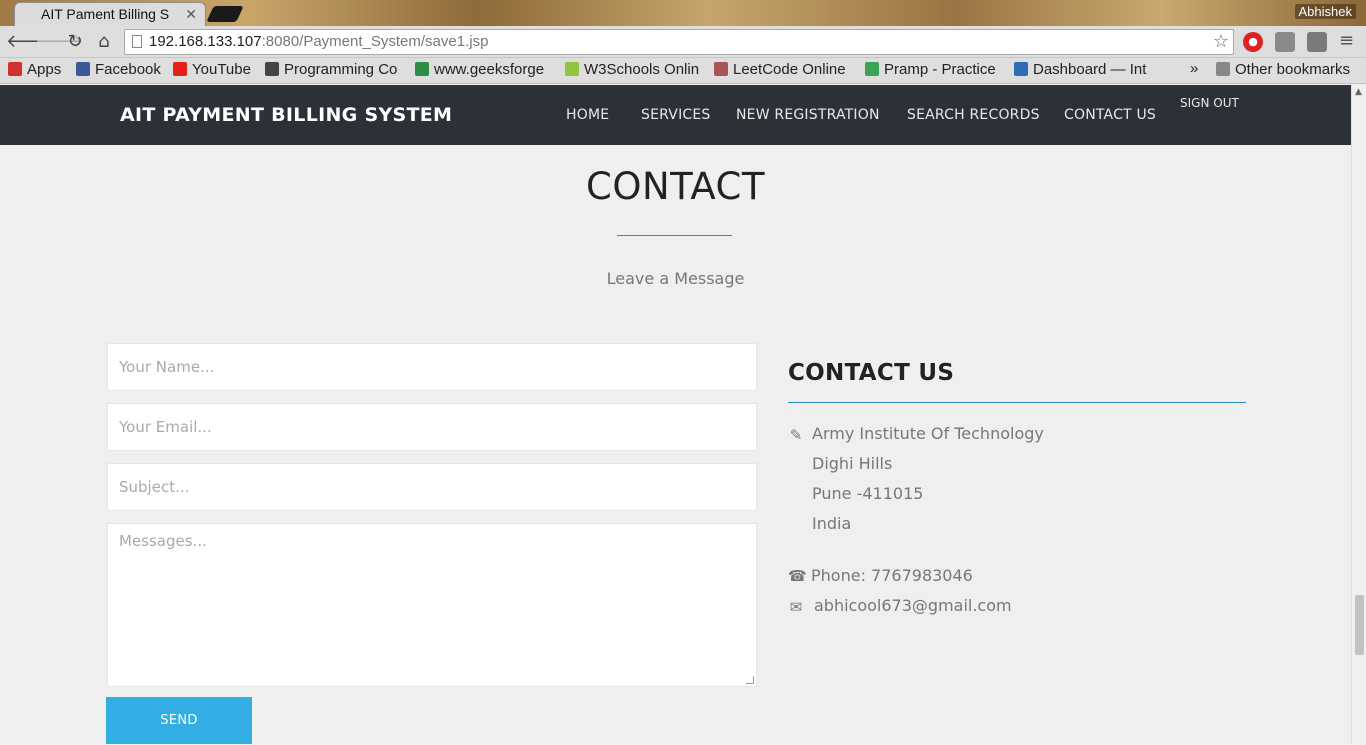  I want to click on resize-handle-icon, so click(750, 680).